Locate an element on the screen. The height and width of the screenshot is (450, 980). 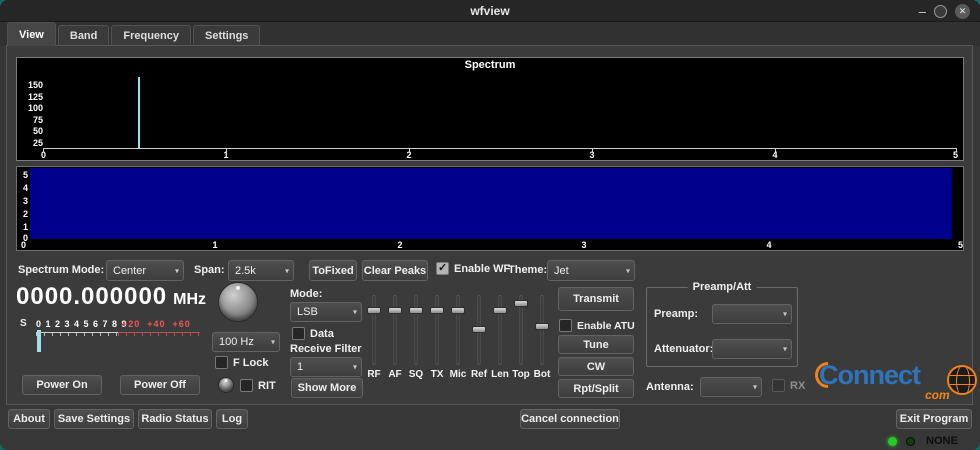
waterfall-x-tick: 2 is located at coordinates (400, 245).